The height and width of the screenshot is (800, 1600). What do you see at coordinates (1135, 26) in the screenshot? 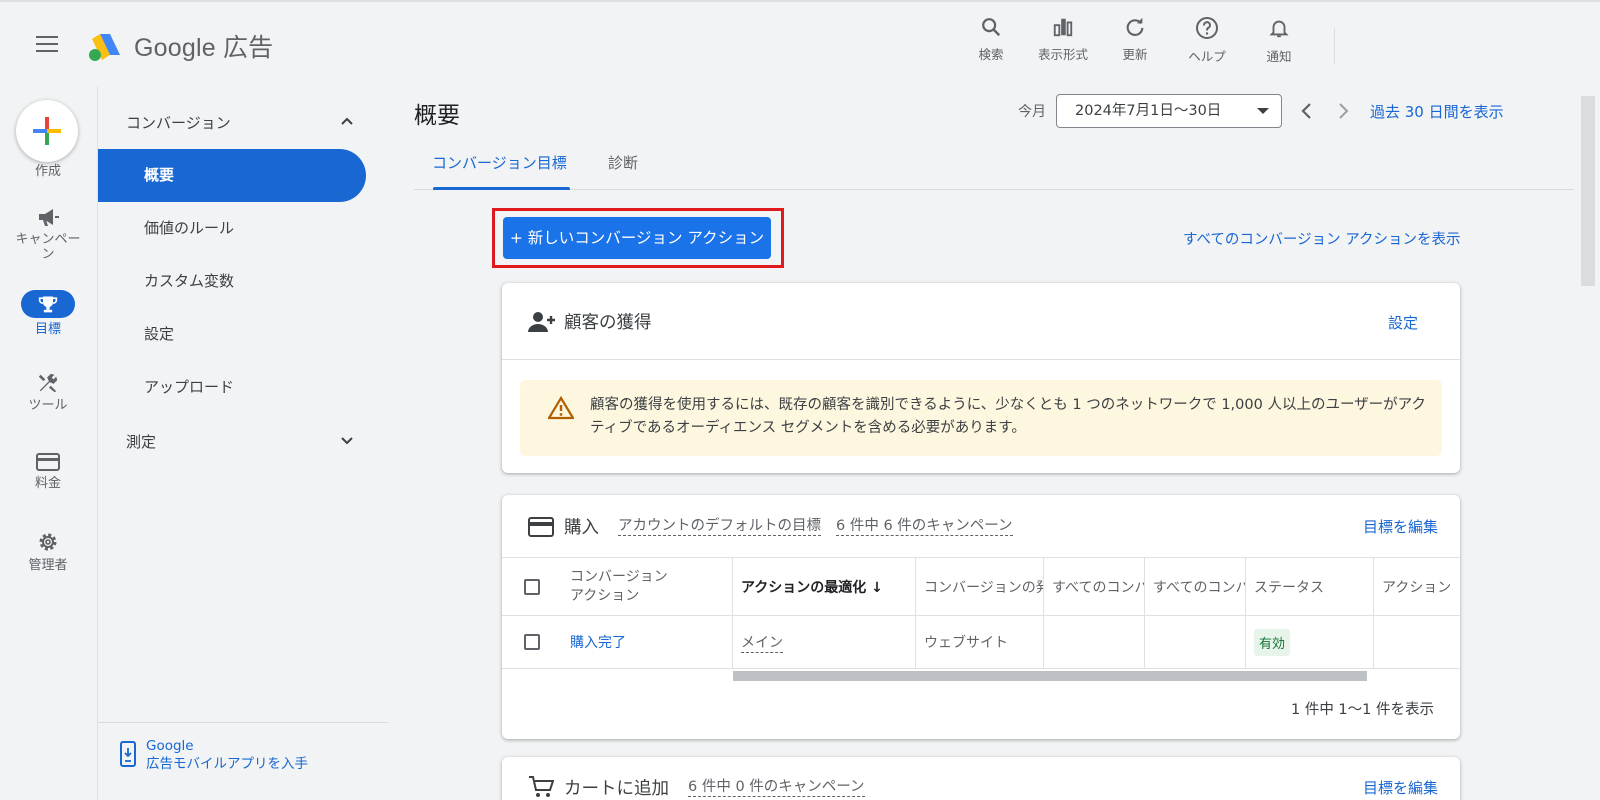
I see `refresh-icon` at bounding box center [1135, 26].